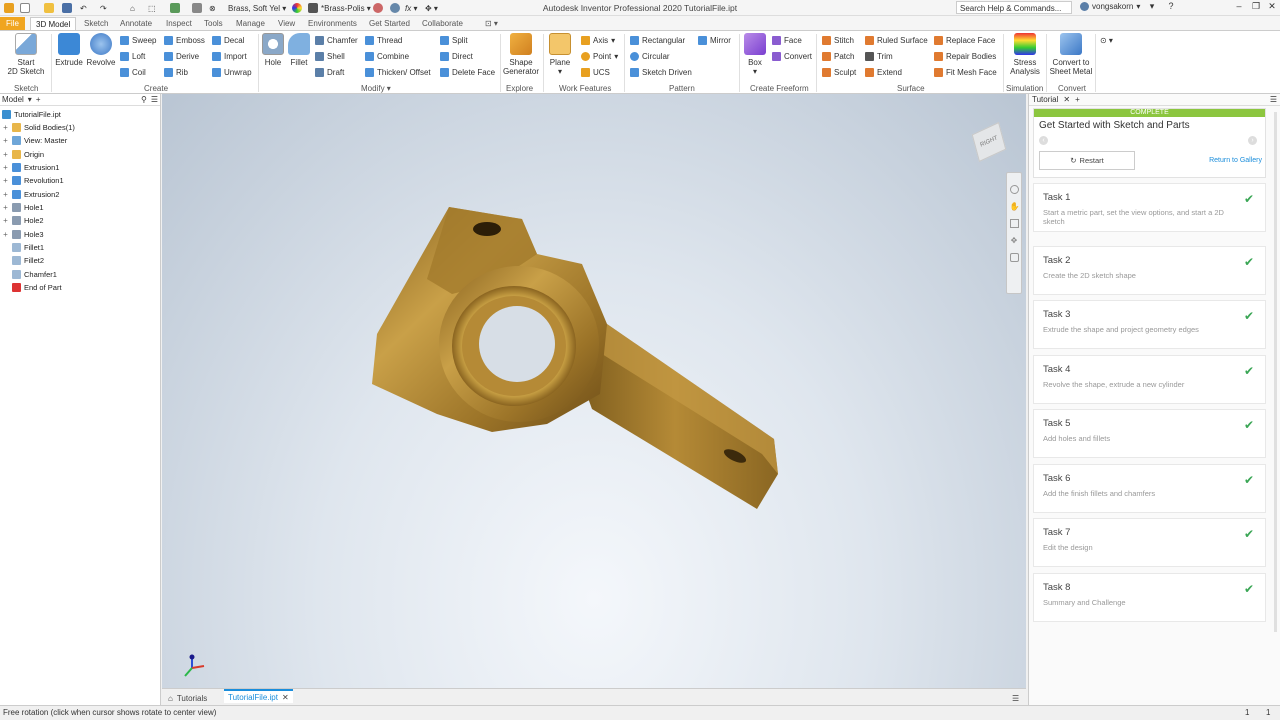 This screenshot has height=720, width=1280. Describe the element at coordinates (179, 23) in the screenshot. I see `tab-inspect: Inspect` at that location.